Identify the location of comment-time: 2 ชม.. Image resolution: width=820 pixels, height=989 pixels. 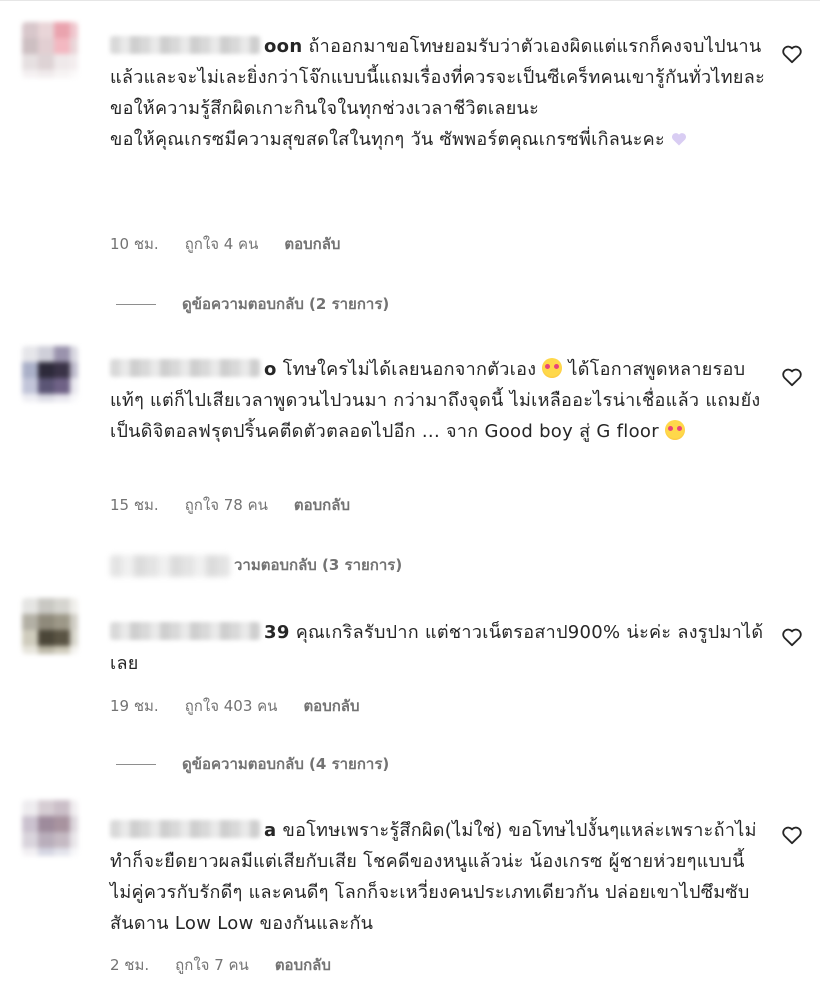
(129, 965).